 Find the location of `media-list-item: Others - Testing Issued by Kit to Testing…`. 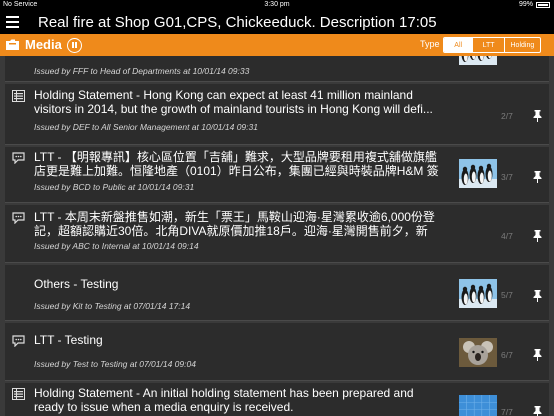

media-list-item: Others - Testing Issued by Kit to Testing… is located at coordinates (277, 293).